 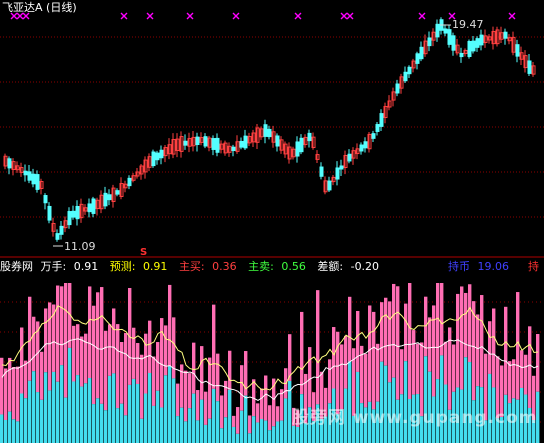 I want to click on indicator-forecast-label: 预测:, so click(x=122, y=266).